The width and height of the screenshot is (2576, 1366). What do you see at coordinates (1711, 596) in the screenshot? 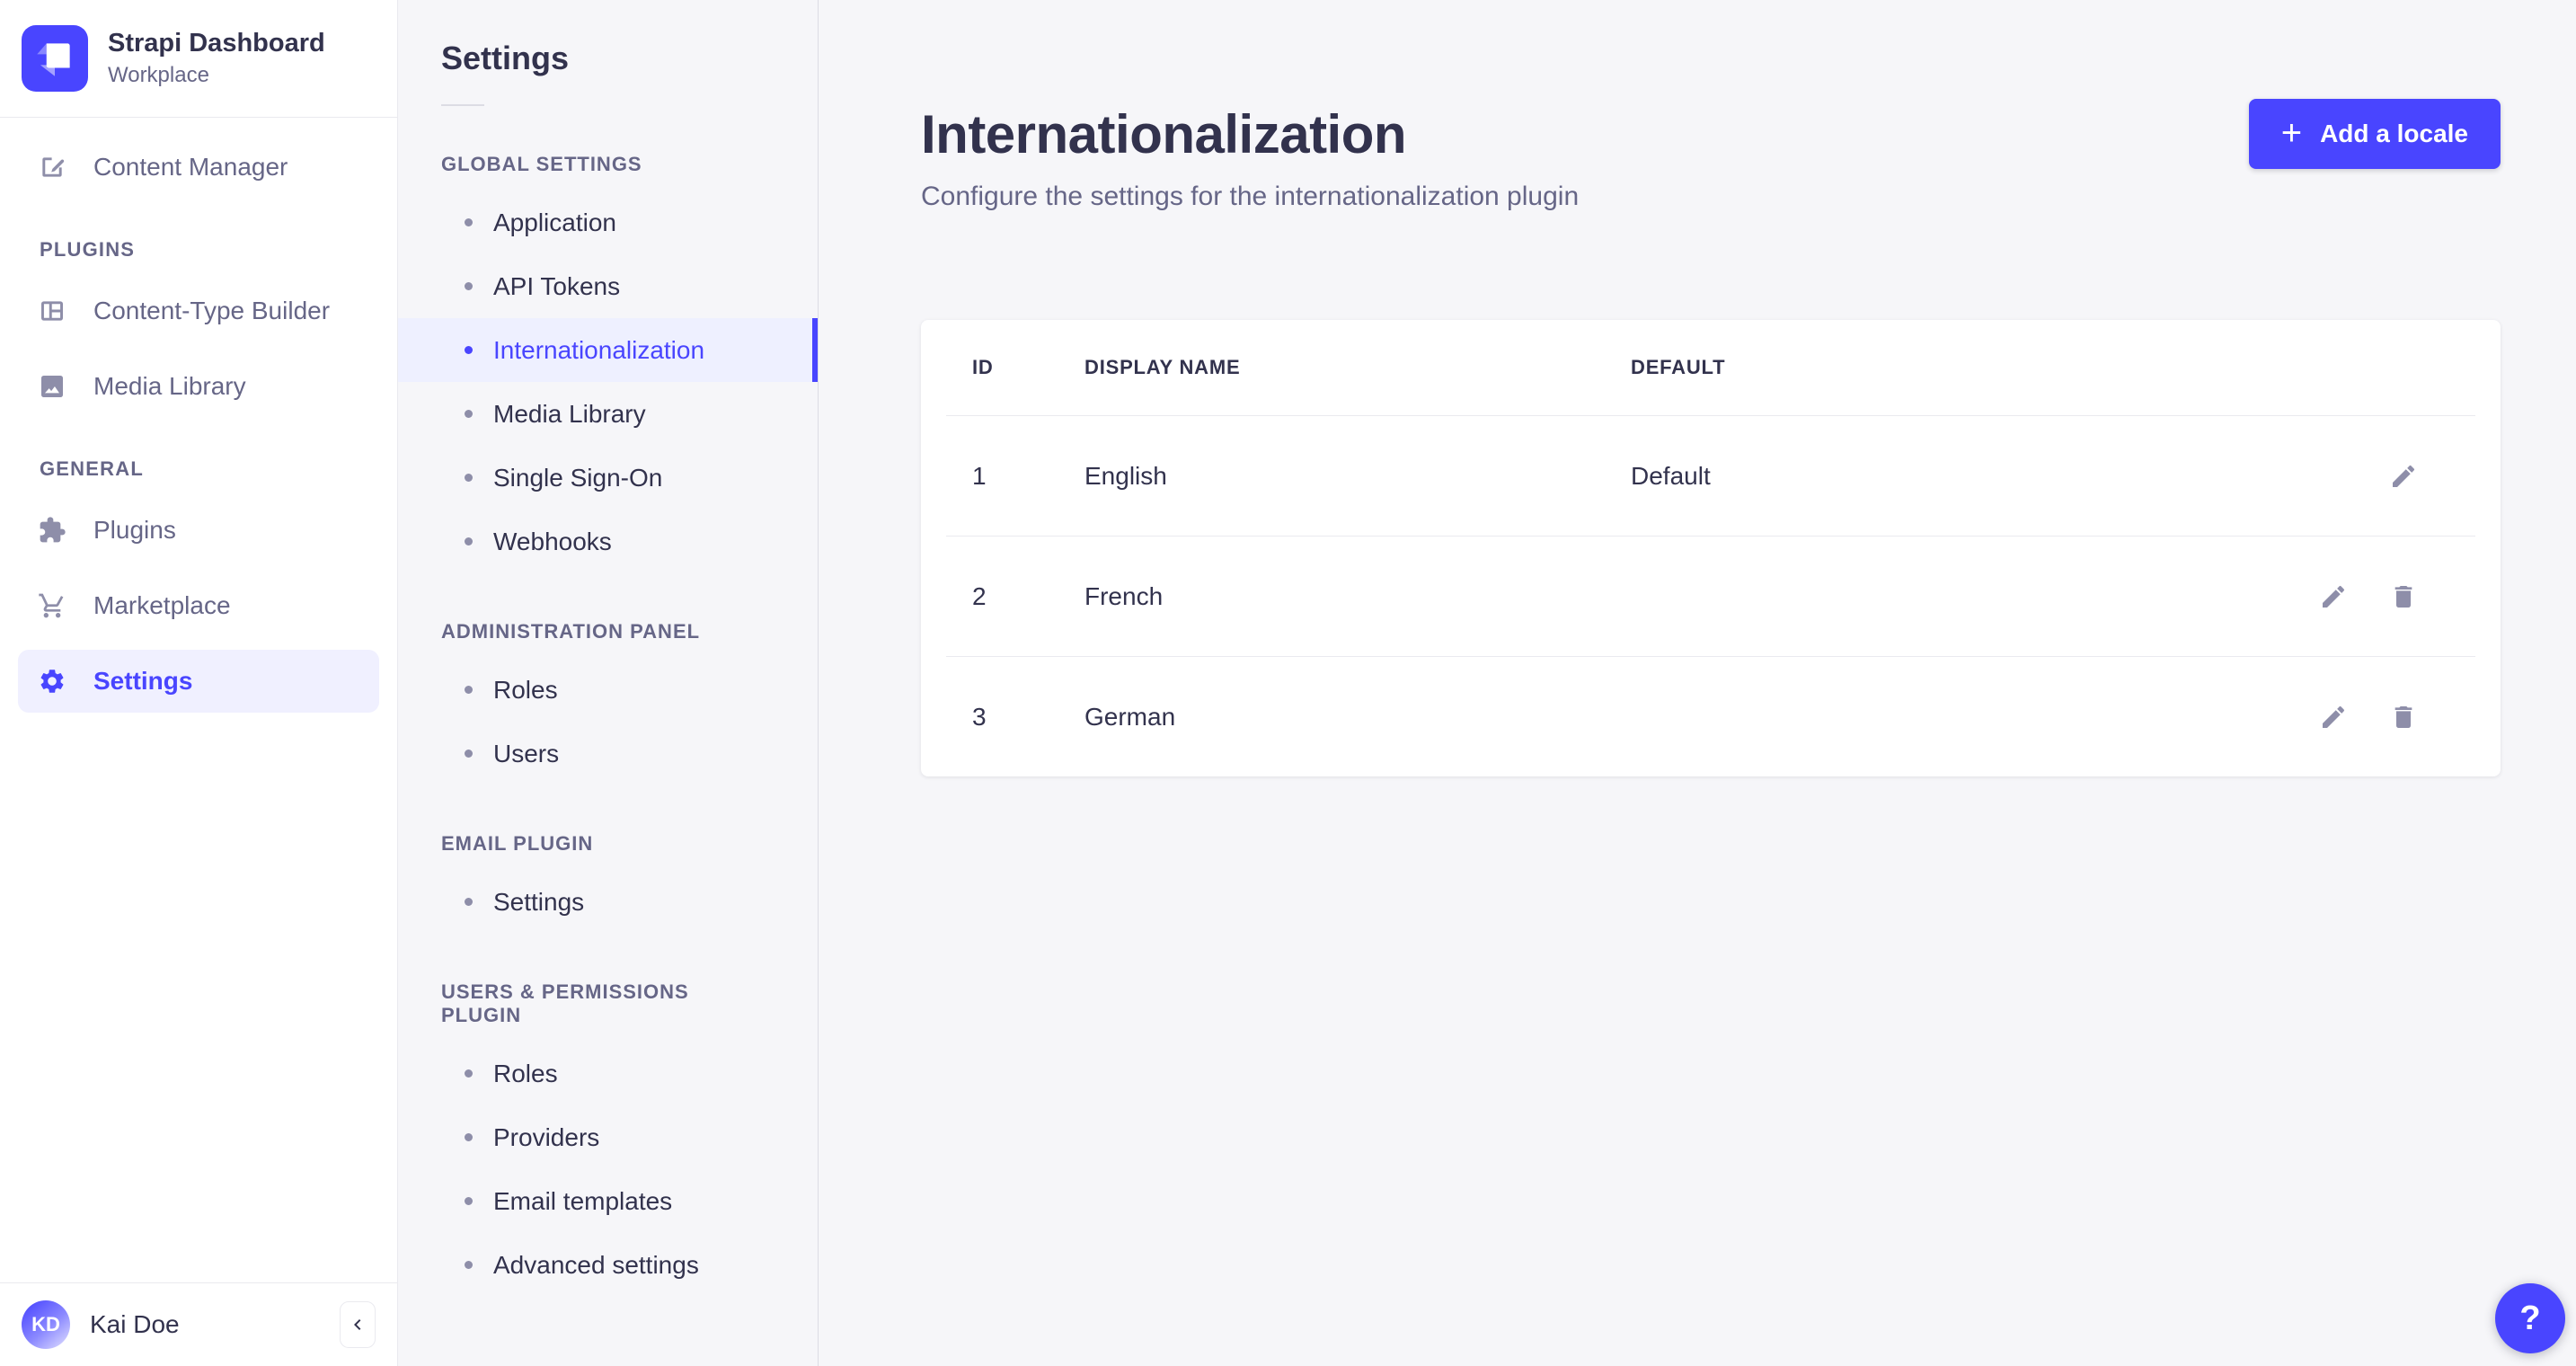
I see `table-row-french: 2 French` at bounding box center [1711, 596].